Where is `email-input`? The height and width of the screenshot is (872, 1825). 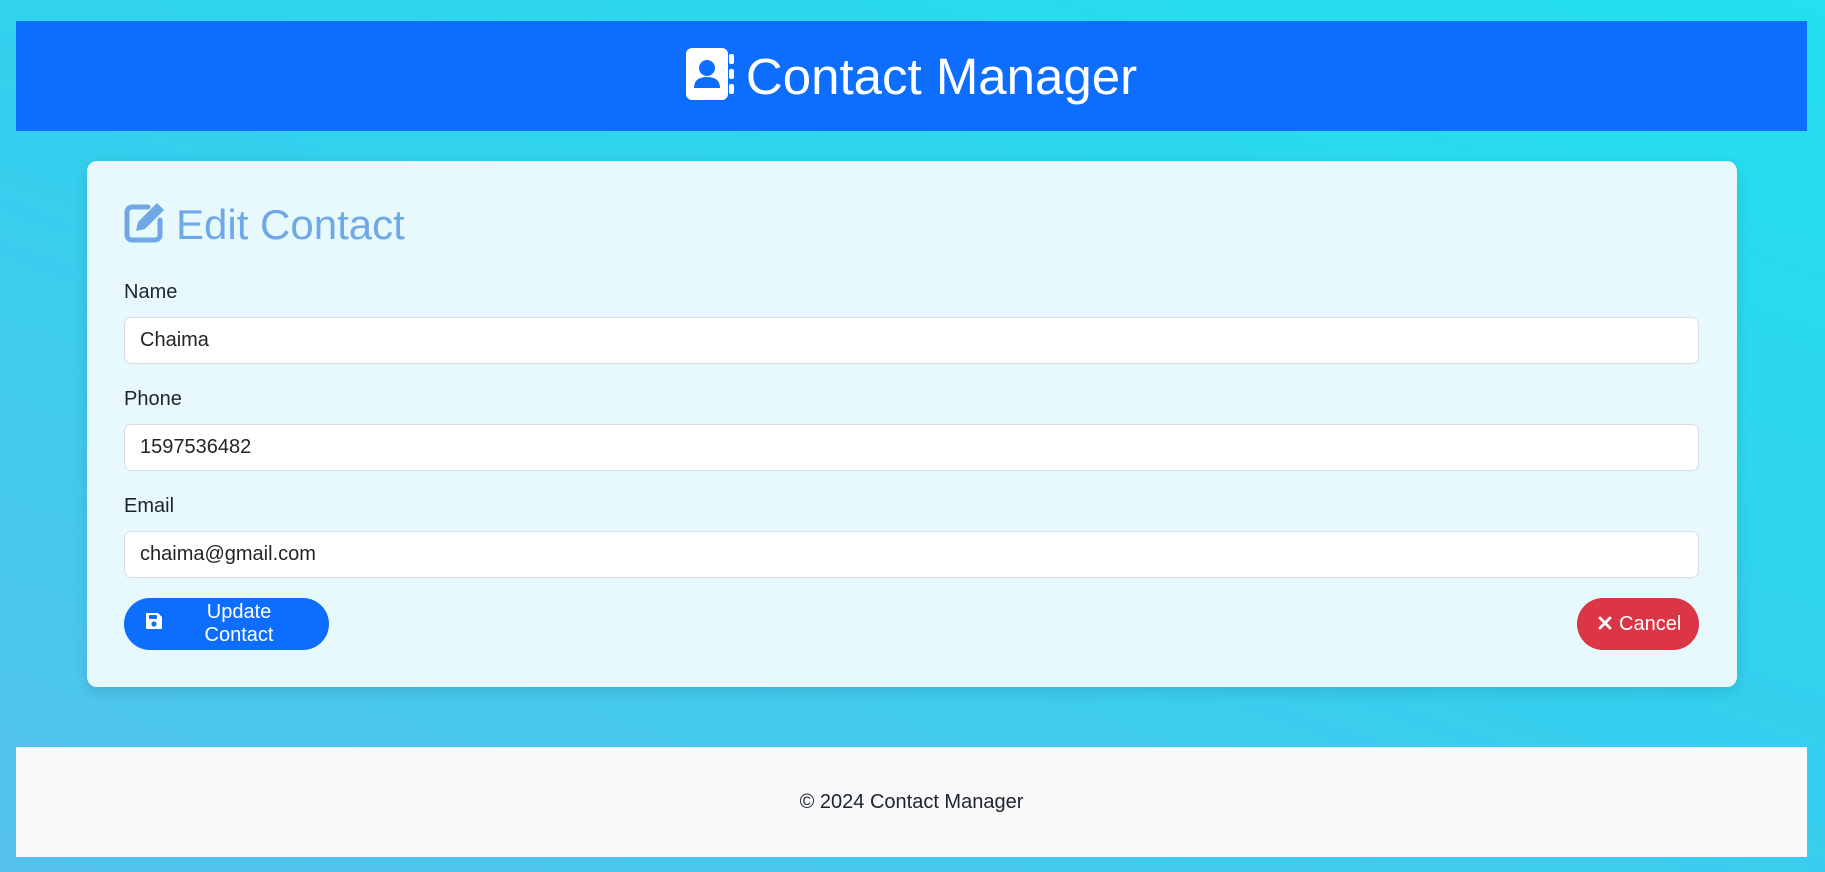
email-input is located at coordinates (911, 554).